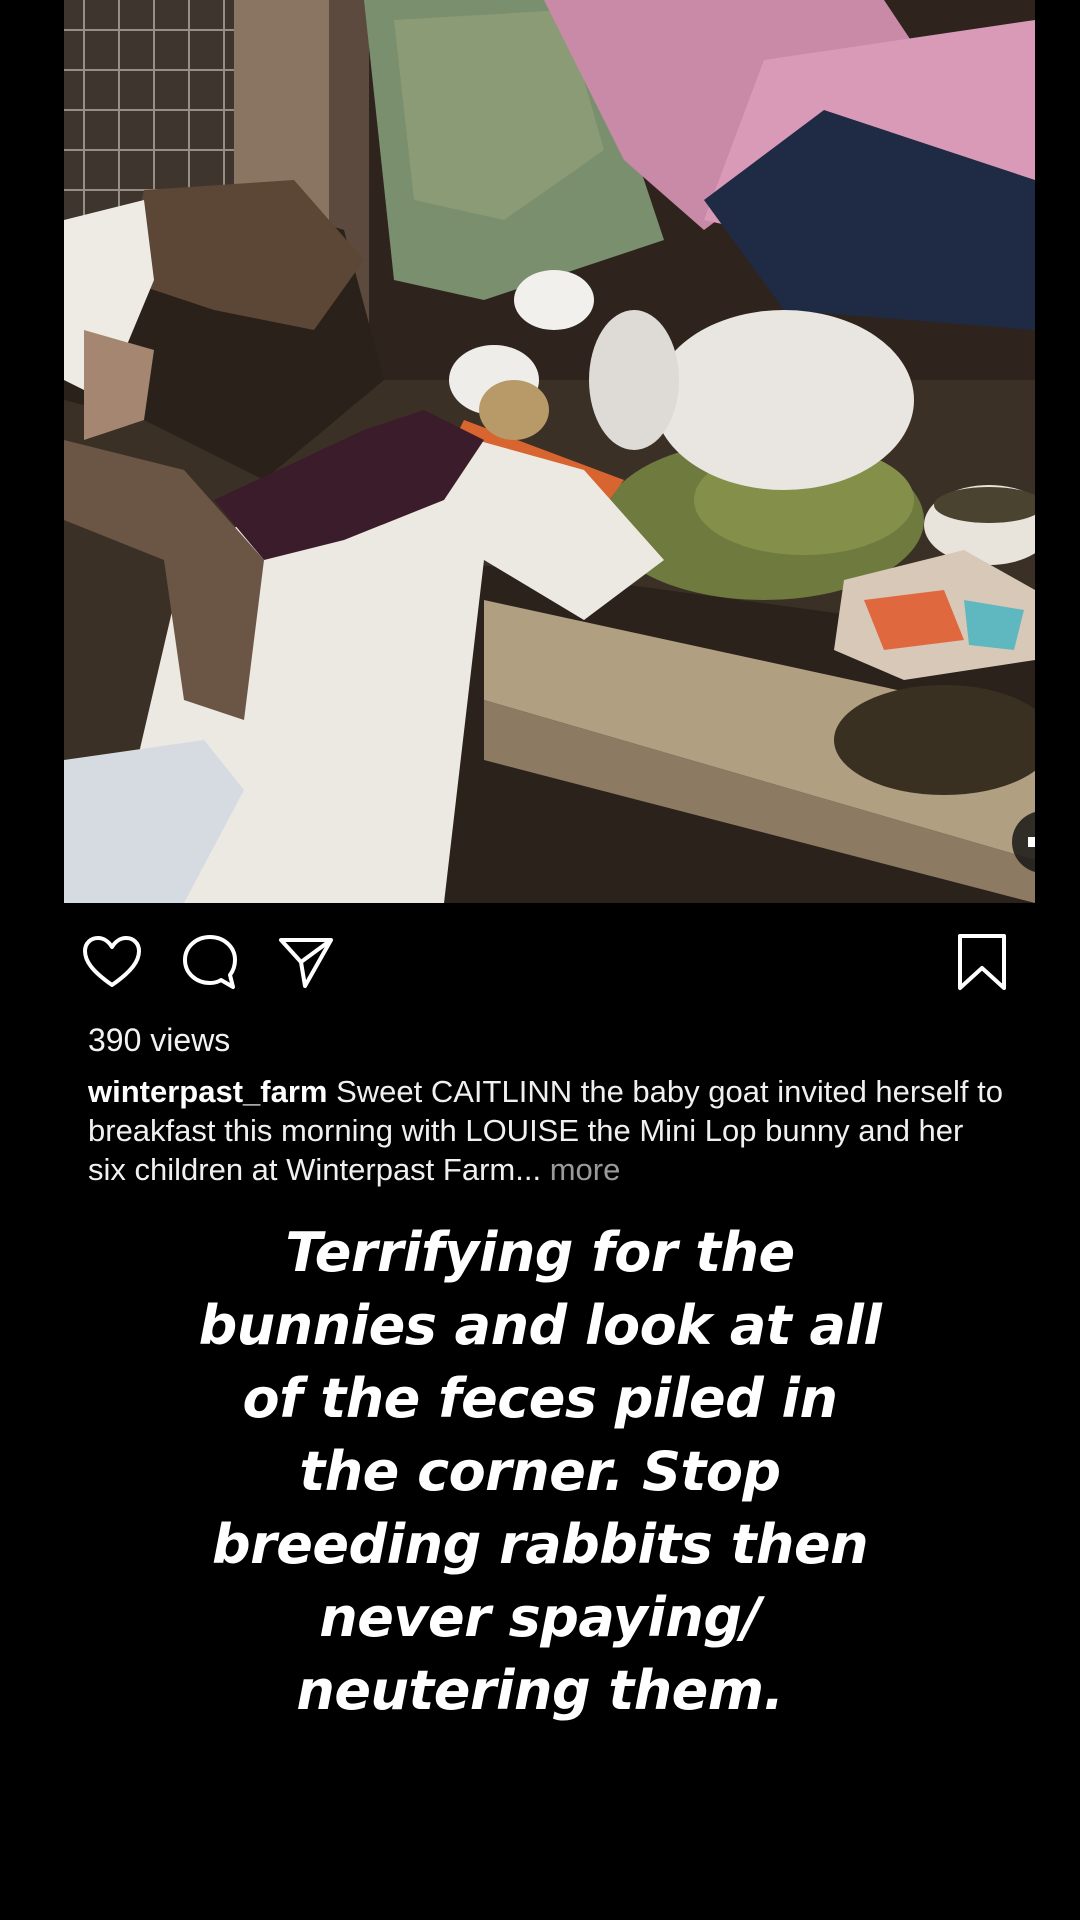  I want to click on overlay-line: breeding rabbits then, so click(540, 1544).